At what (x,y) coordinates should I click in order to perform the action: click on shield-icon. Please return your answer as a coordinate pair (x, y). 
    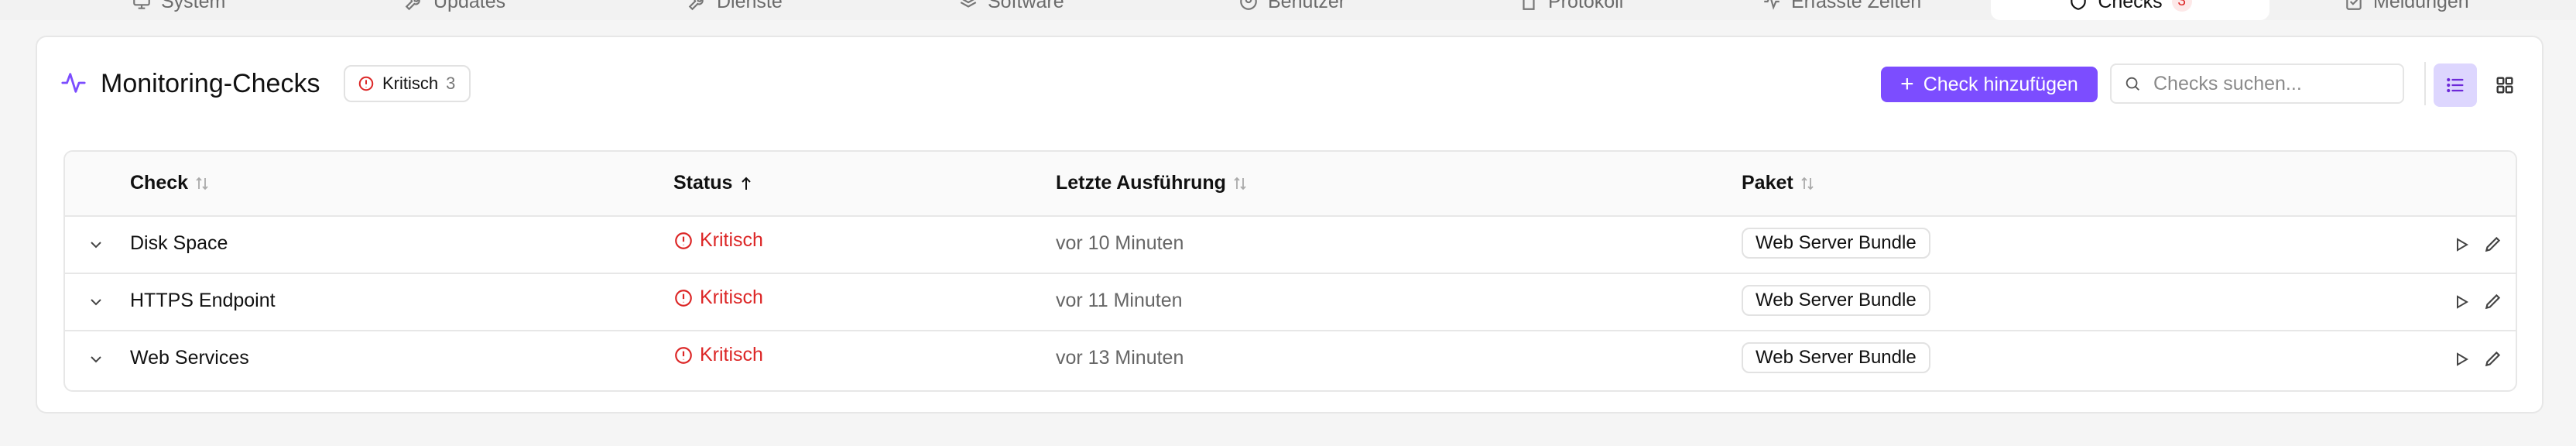
    Looking at the image, I should click on (2079, 5).